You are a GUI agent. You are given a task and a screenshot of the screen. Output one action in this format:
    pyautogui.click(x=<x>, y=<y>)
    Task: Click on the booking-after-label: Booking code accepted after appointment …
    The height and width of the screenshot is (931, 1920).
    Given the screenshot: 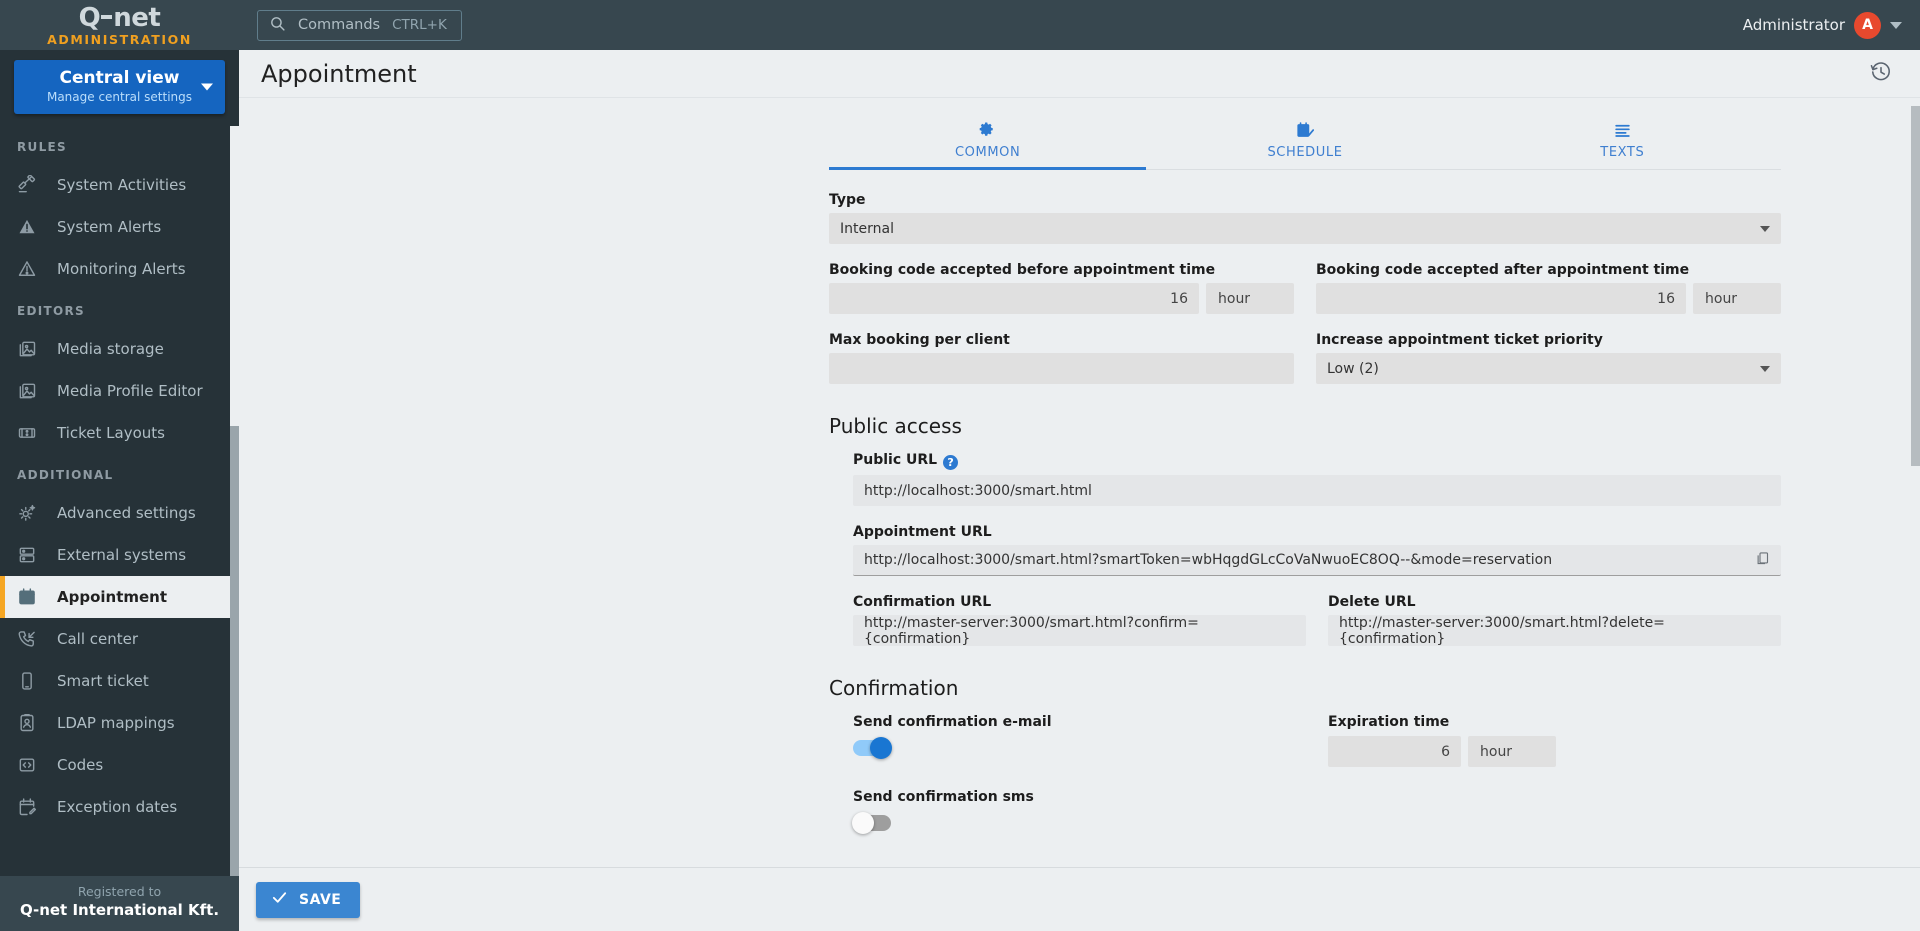 What is the action you would take?
    pyautogui.click(x=1503, y=270)
    